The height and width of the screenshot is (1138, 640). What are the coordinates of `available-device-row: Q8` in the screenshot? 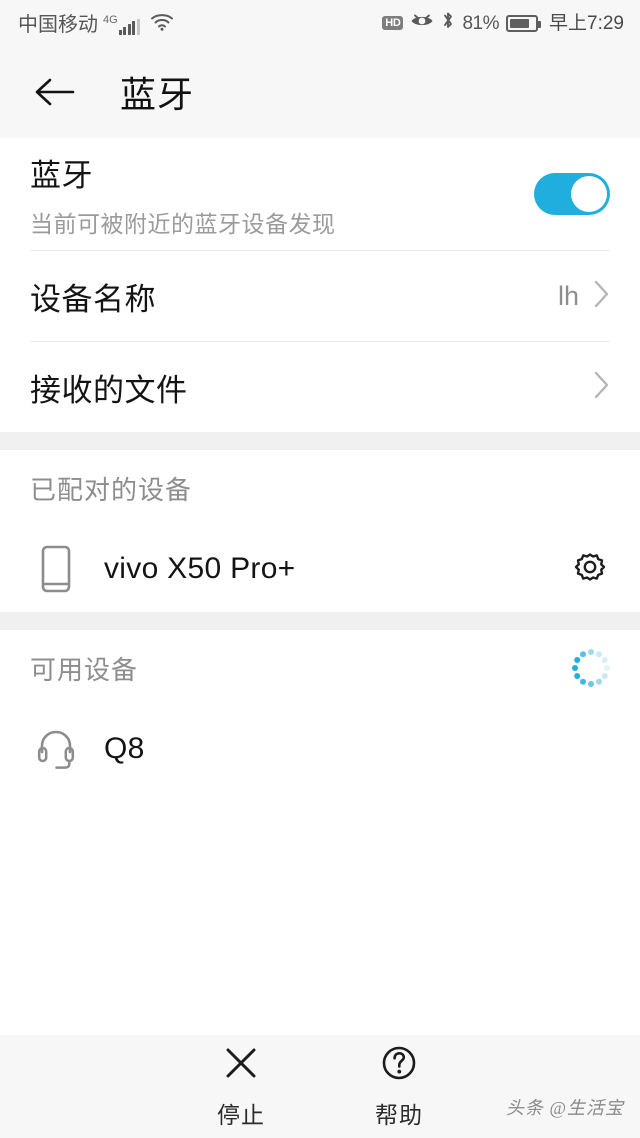 It's located at (320, 749).